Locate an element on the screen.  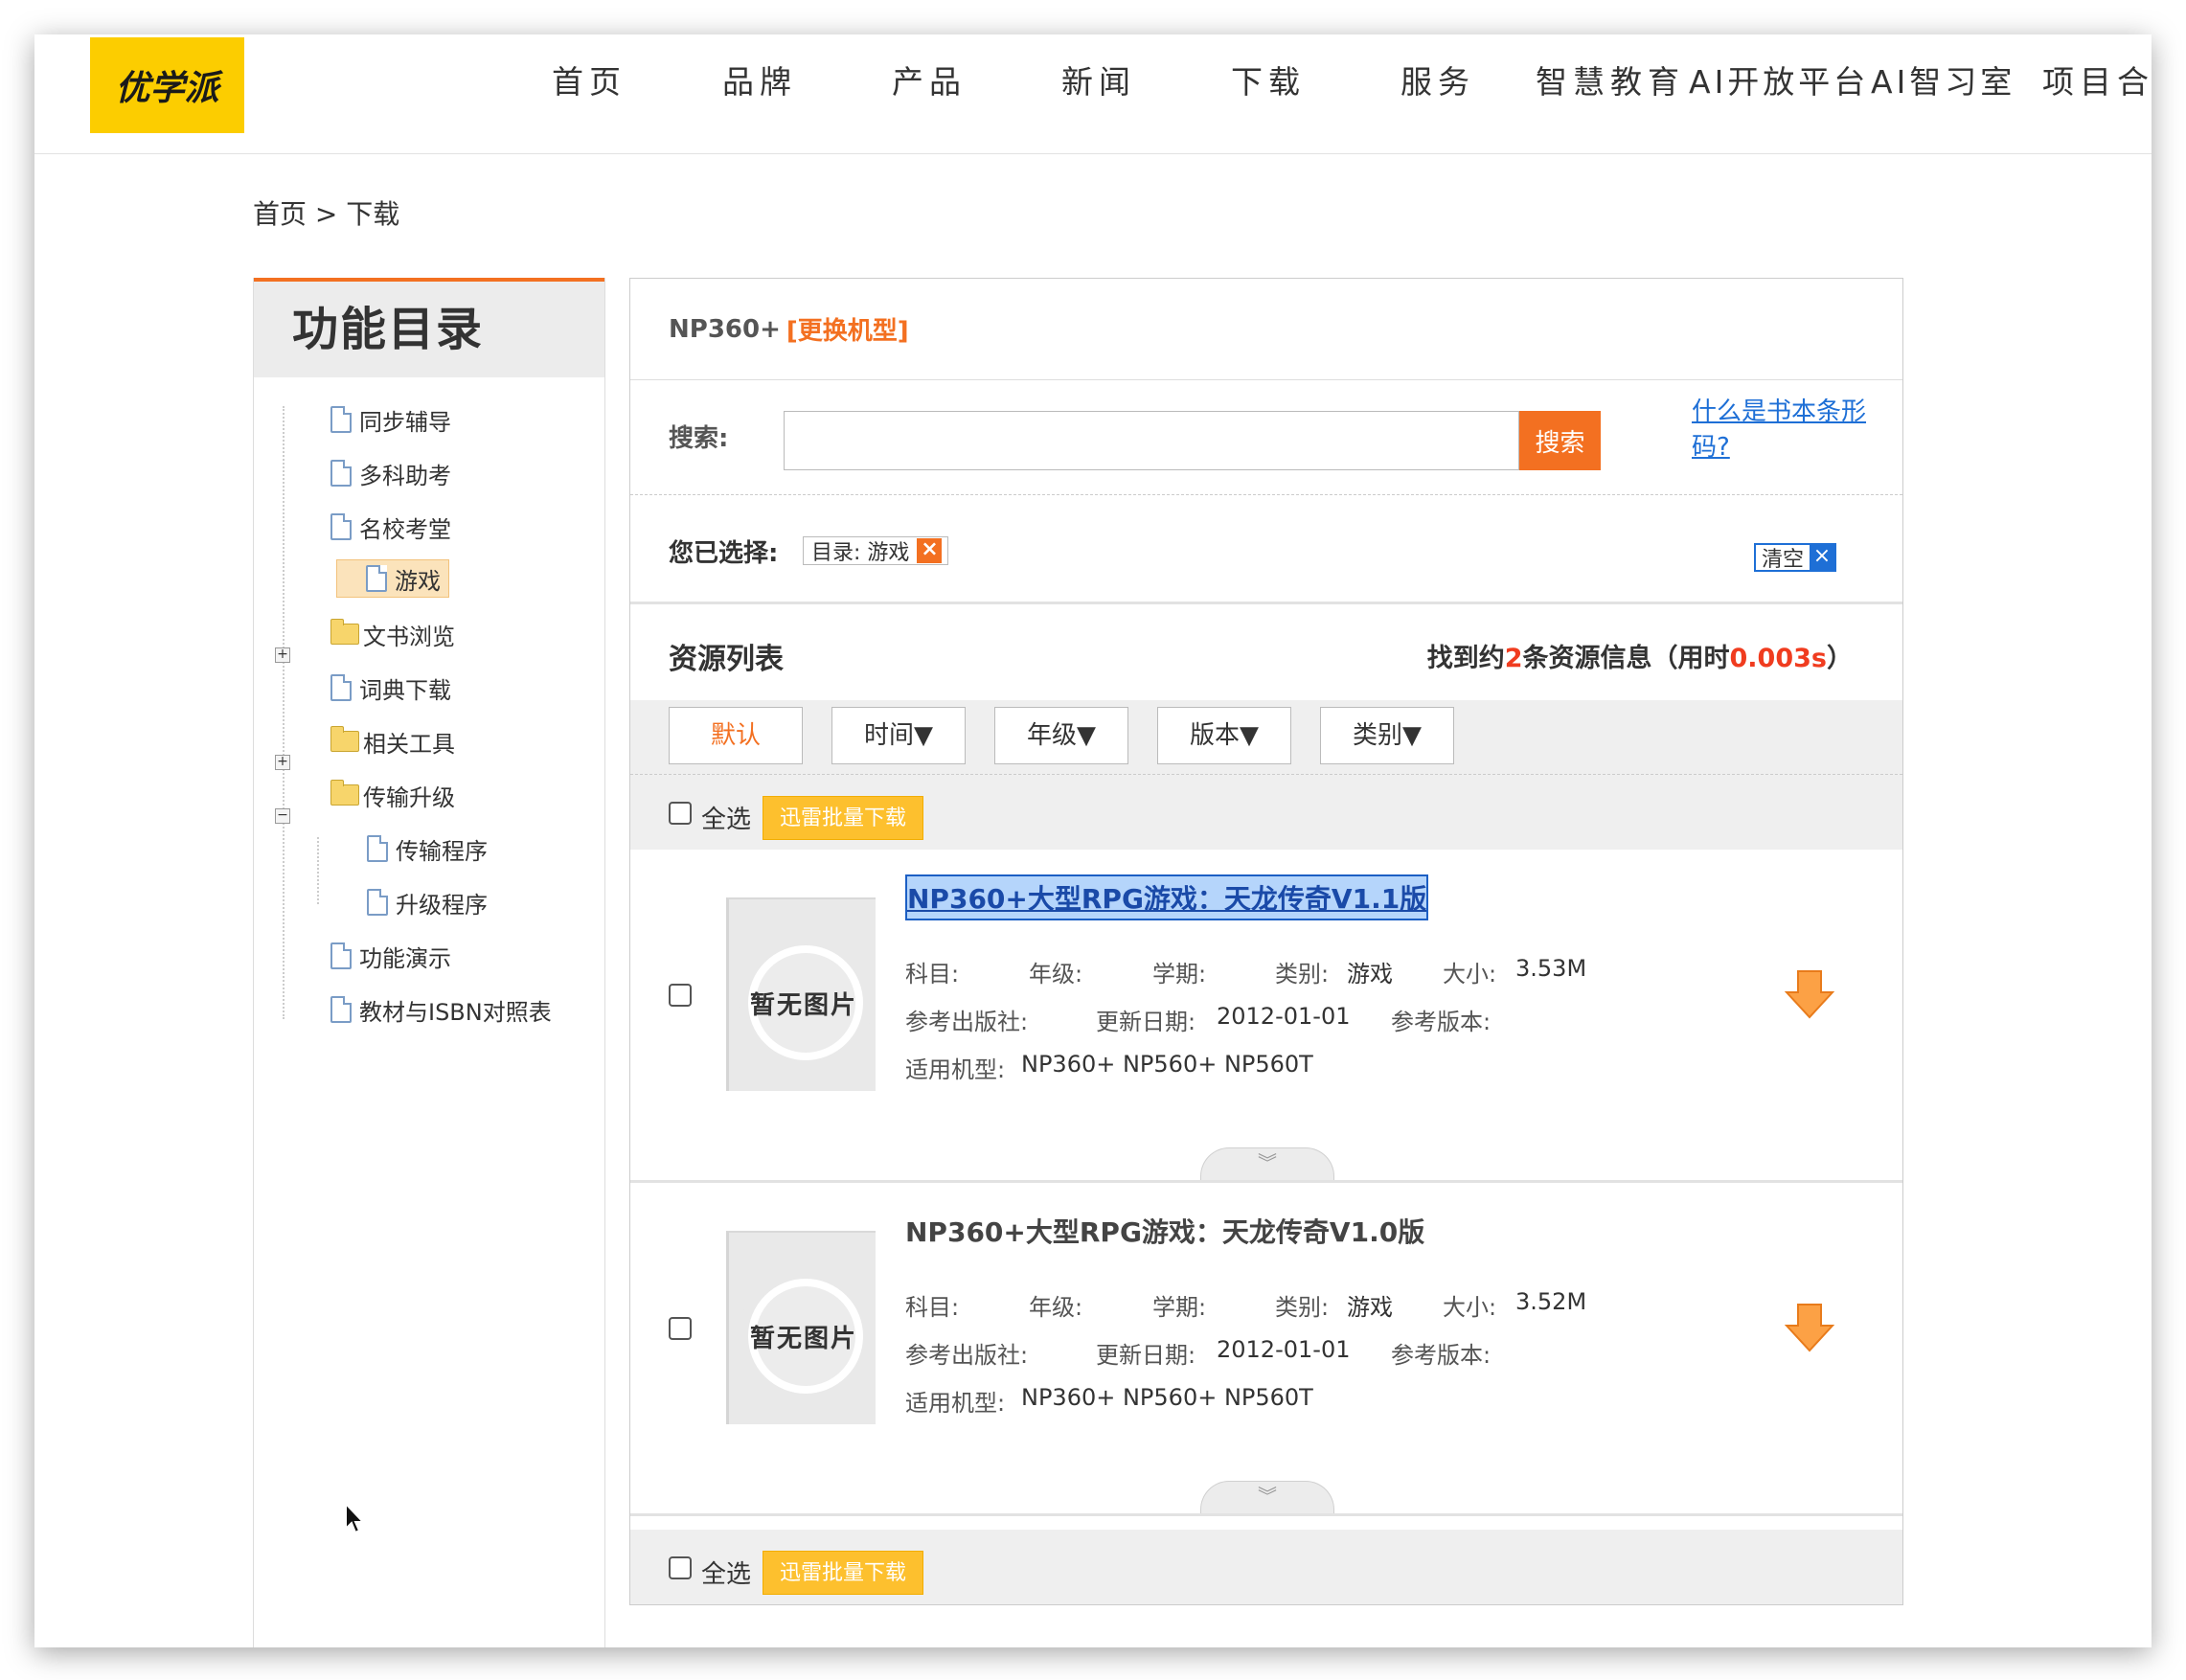
change-model-link: [更换机型] is located at coordinates (847, 329).